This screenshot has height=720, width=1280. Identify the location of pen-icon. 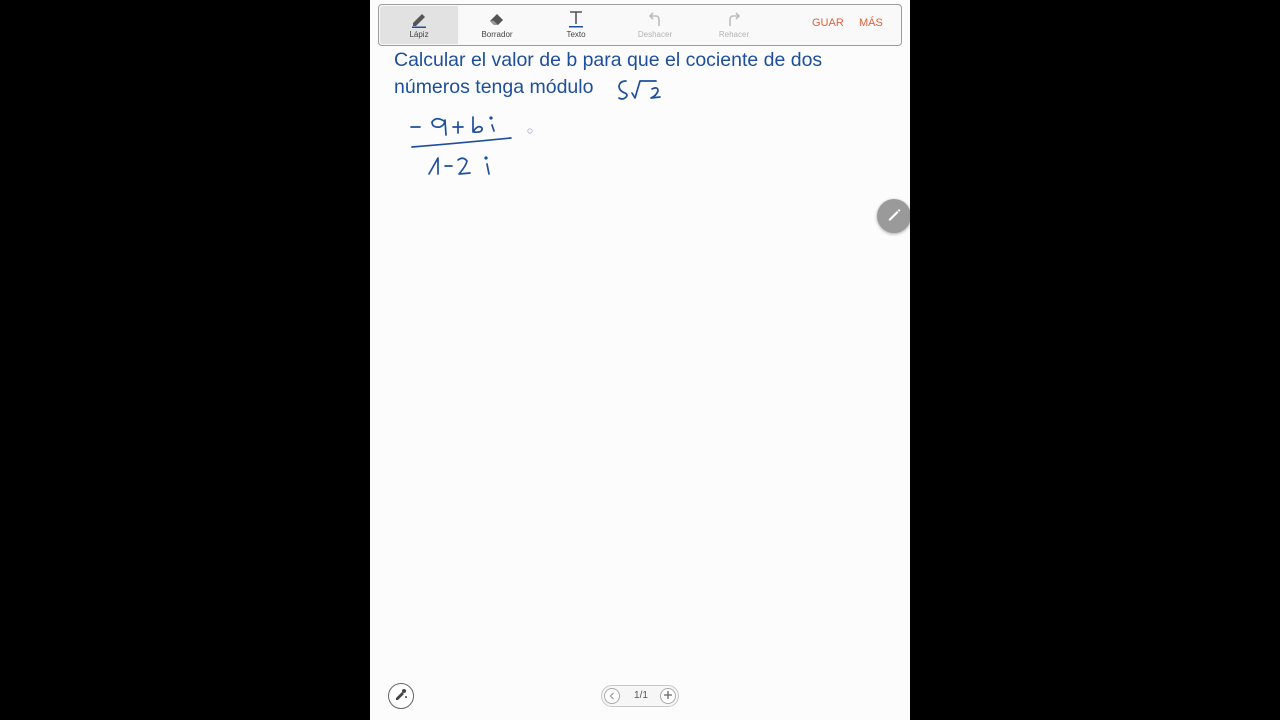
(894, 216).